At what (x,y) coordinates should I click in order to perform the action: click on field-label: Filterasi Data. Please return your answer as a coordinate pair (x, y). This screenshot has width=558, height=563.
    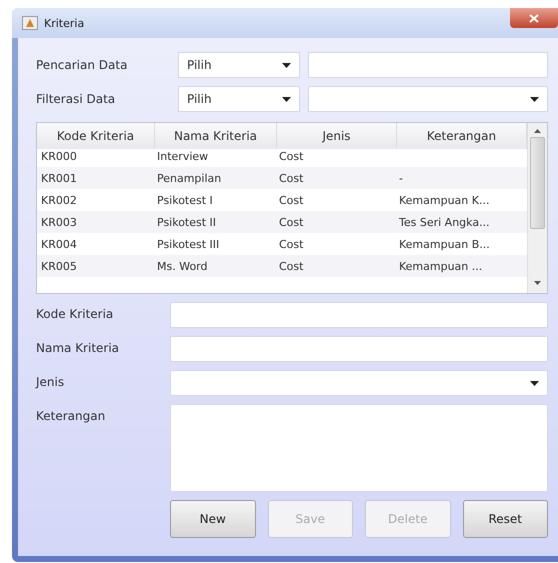
    Looking at the image, I should click on (76, 99).